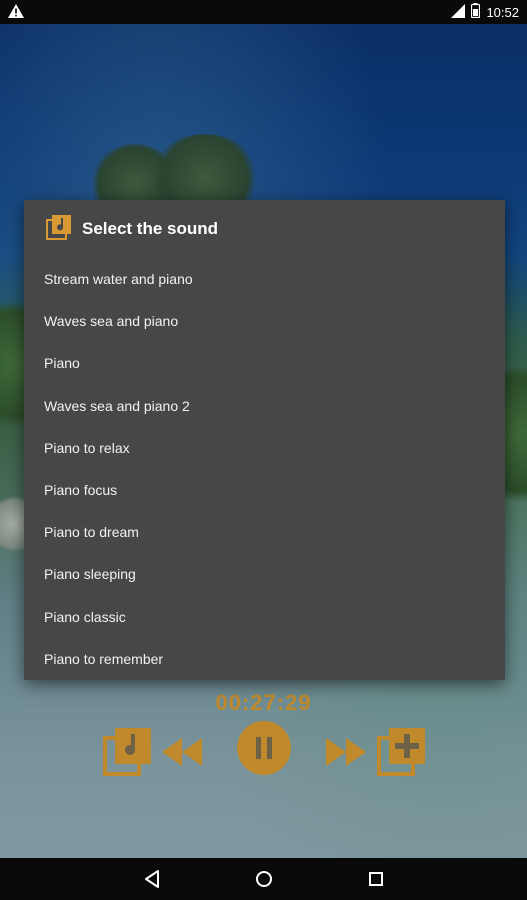 The height and width of the screenshot is (900, 527). I want to click on sound-option: Piano to remember, so click(264, 659).